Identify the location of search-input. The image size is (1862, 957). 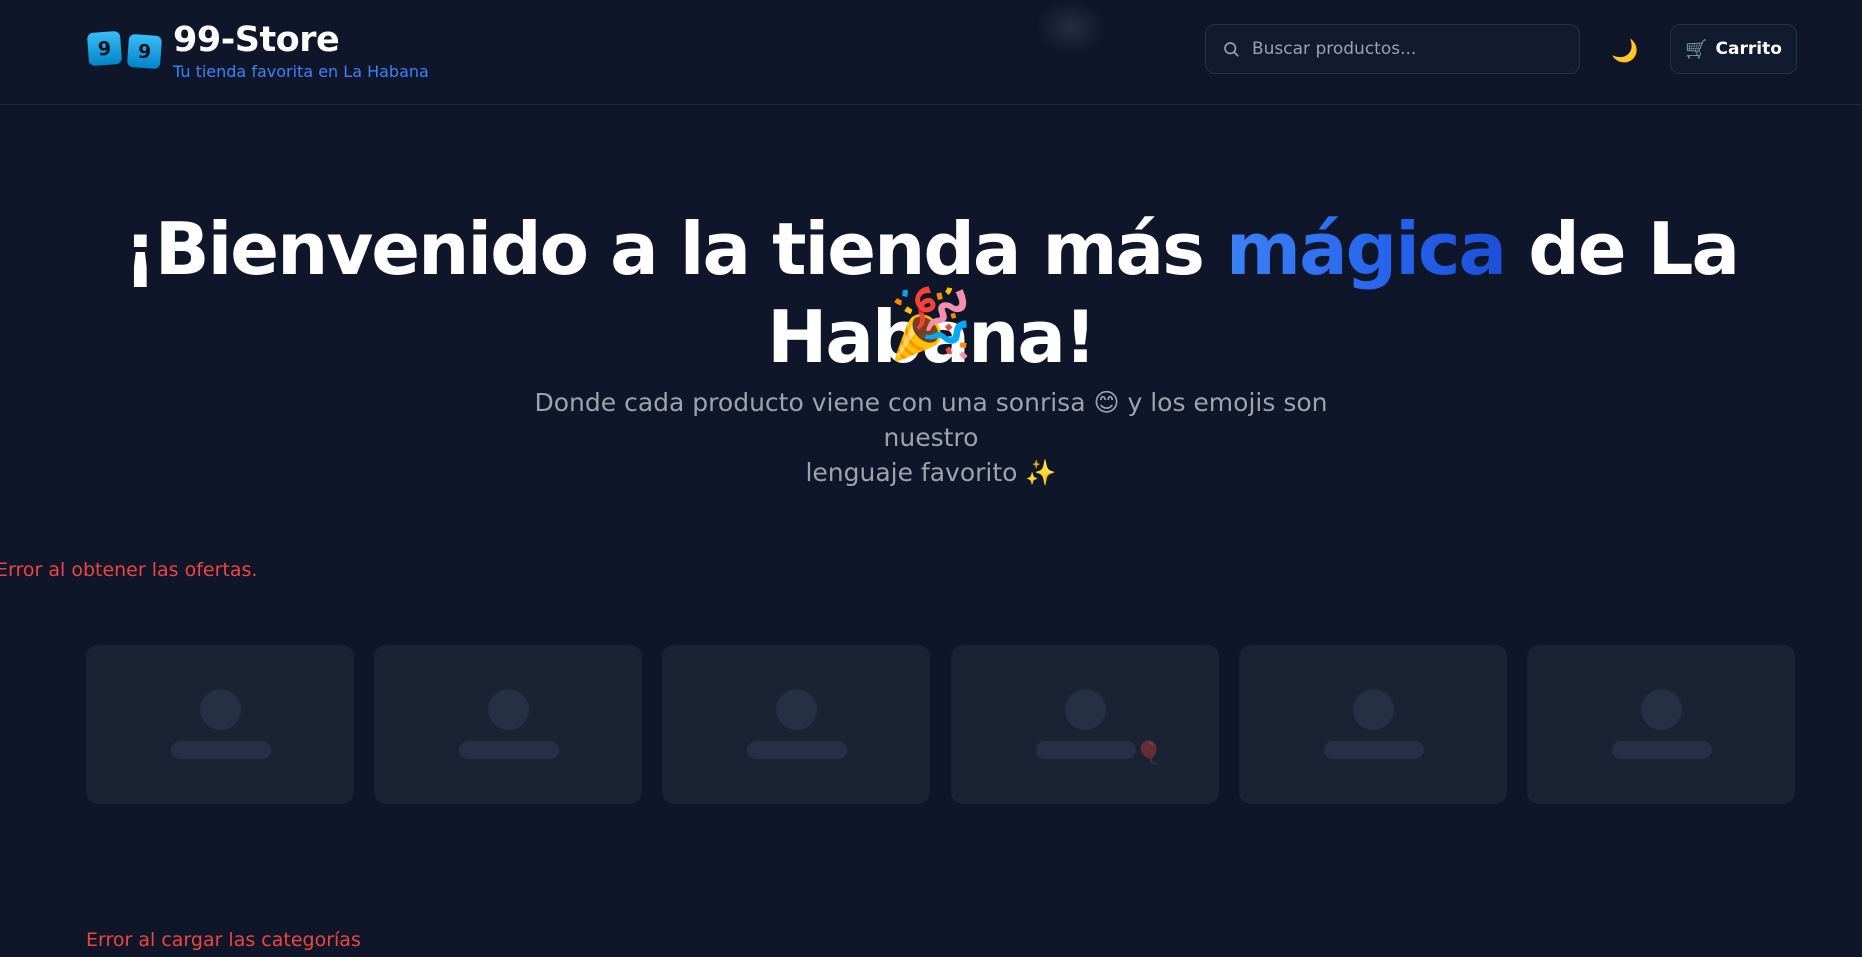
(1402, 49).